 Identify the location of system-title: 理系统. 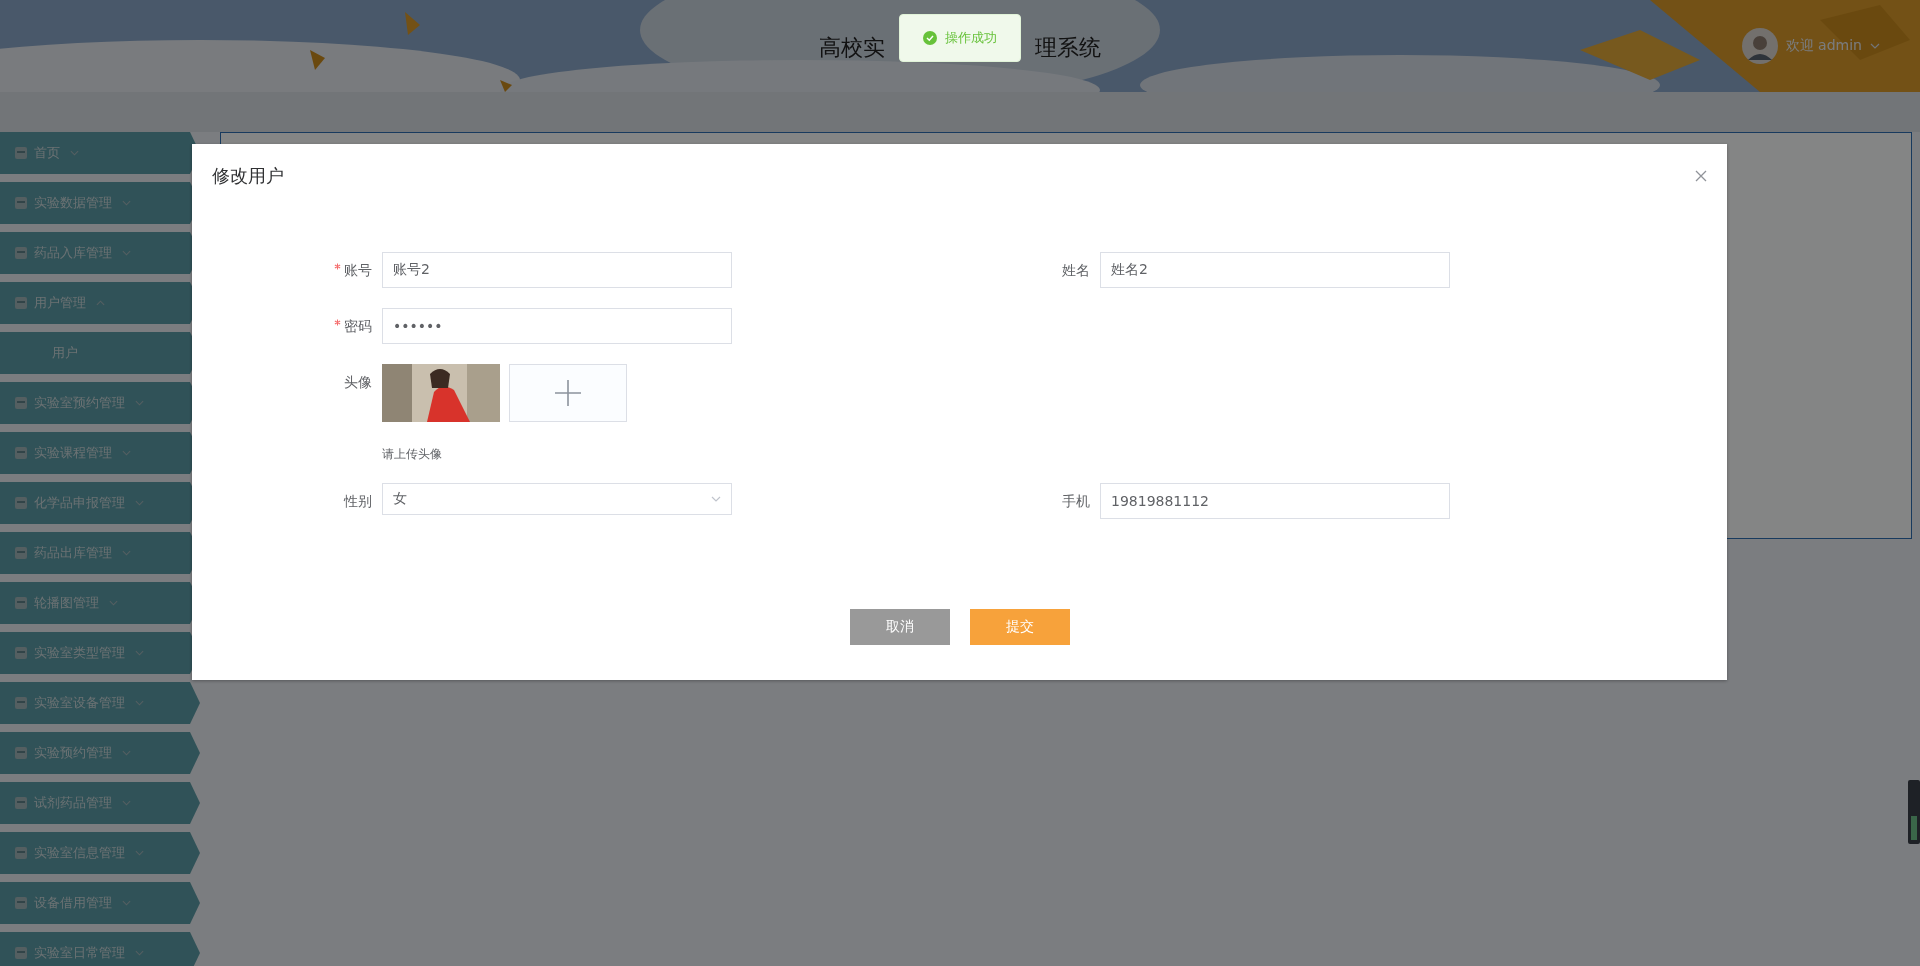
(1068, 48).